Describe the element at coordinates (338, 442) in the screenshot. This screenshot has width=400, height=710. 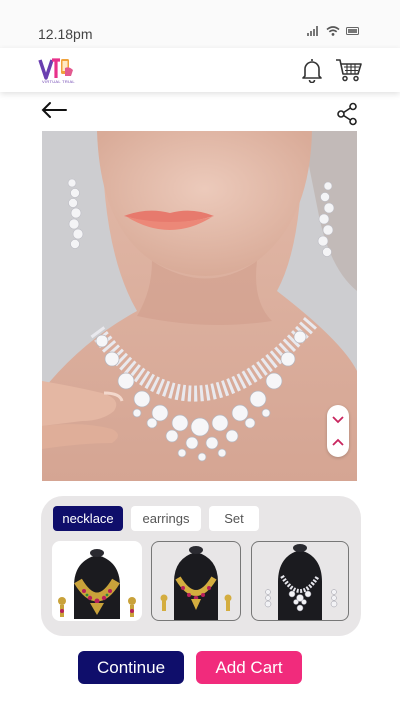
I see `chevron-up-icon` at that location.